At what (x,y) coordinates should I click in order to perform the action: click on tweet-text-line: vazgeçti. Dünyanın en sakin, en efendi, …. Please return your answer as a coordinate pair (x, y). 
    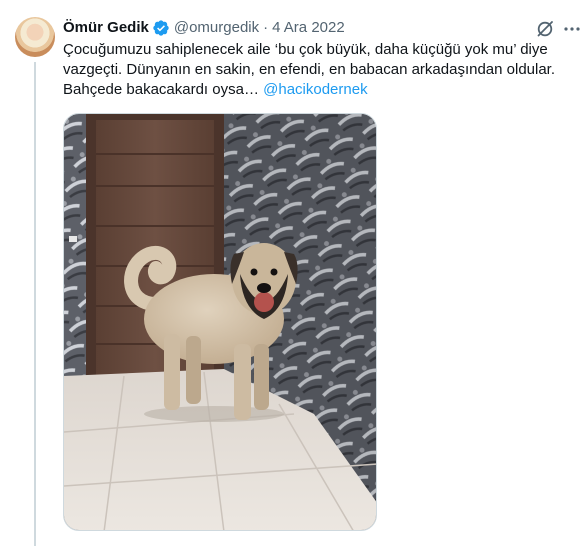
    Looking at the image, I should click on (309, 69).